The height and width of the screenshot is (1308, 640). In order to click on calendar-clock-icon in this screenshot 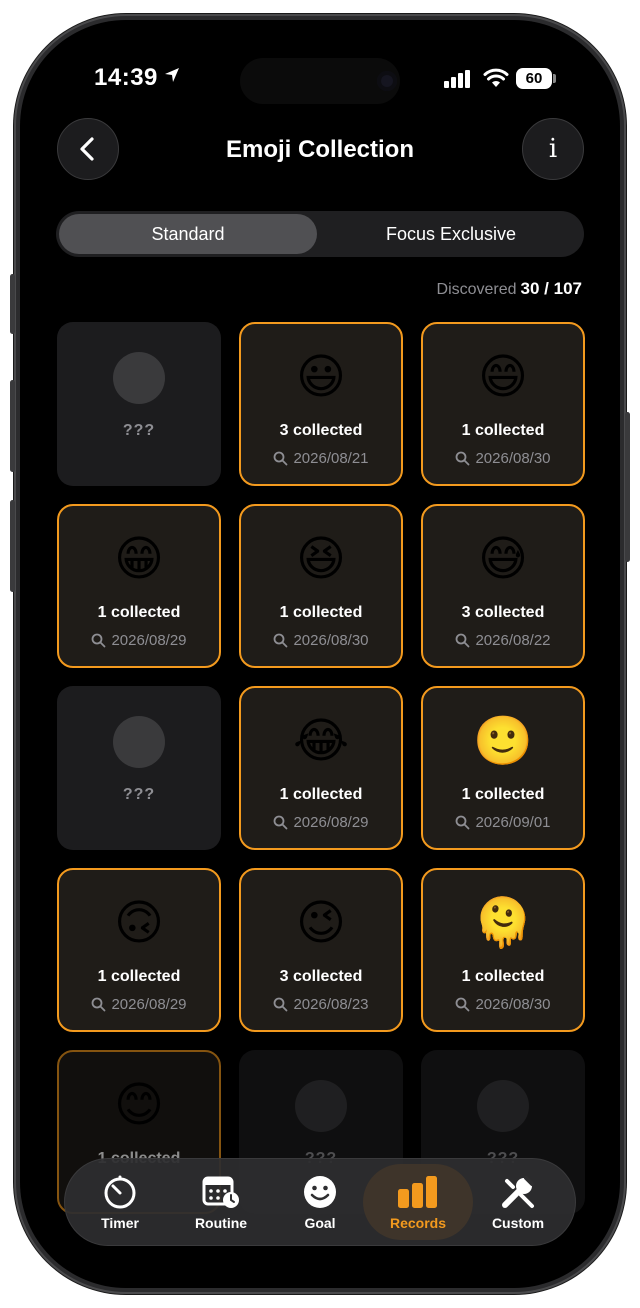, I will do `click(220, 1192)`.